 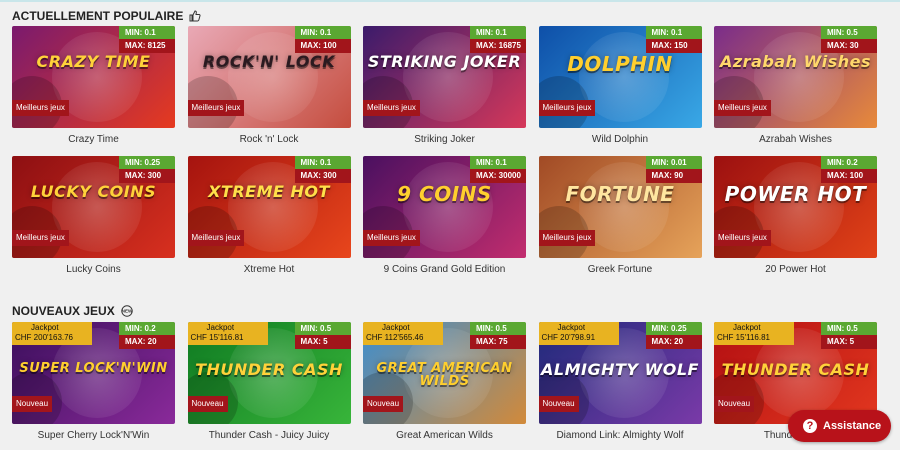 I want to click on game-name: 9 Coins Grand Gold Edition, so click(x=444, y=269).